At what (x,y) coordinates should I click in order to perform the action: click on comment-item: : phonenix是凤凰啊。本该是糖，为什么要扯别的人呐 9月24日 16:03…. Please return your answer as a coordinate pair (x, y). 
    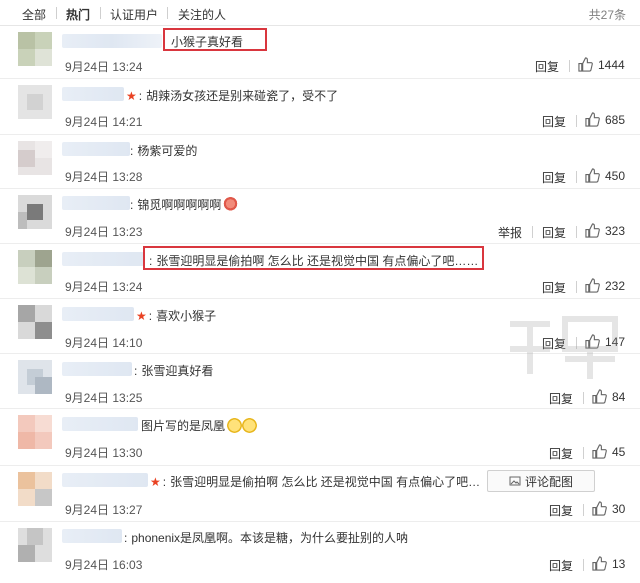
    Looking at the image, I should click on (320, 552).